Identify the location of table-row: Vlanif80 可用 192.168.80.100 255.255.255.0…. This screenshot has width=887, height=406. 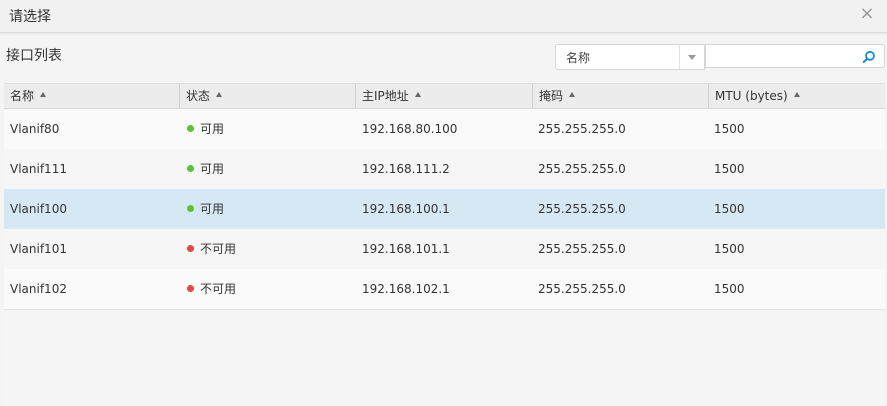
(444, 129).